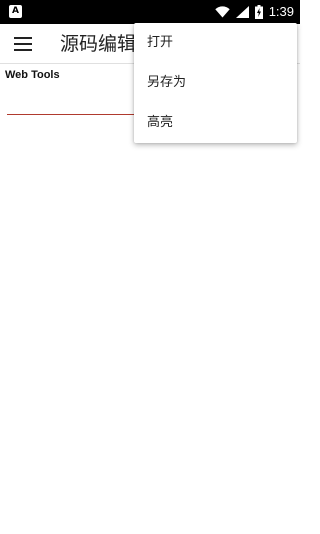  What do you see at coordinates (251, 12) in the screenshot?
I see `status-icons: 1:39` at bounding box center [251, 12].